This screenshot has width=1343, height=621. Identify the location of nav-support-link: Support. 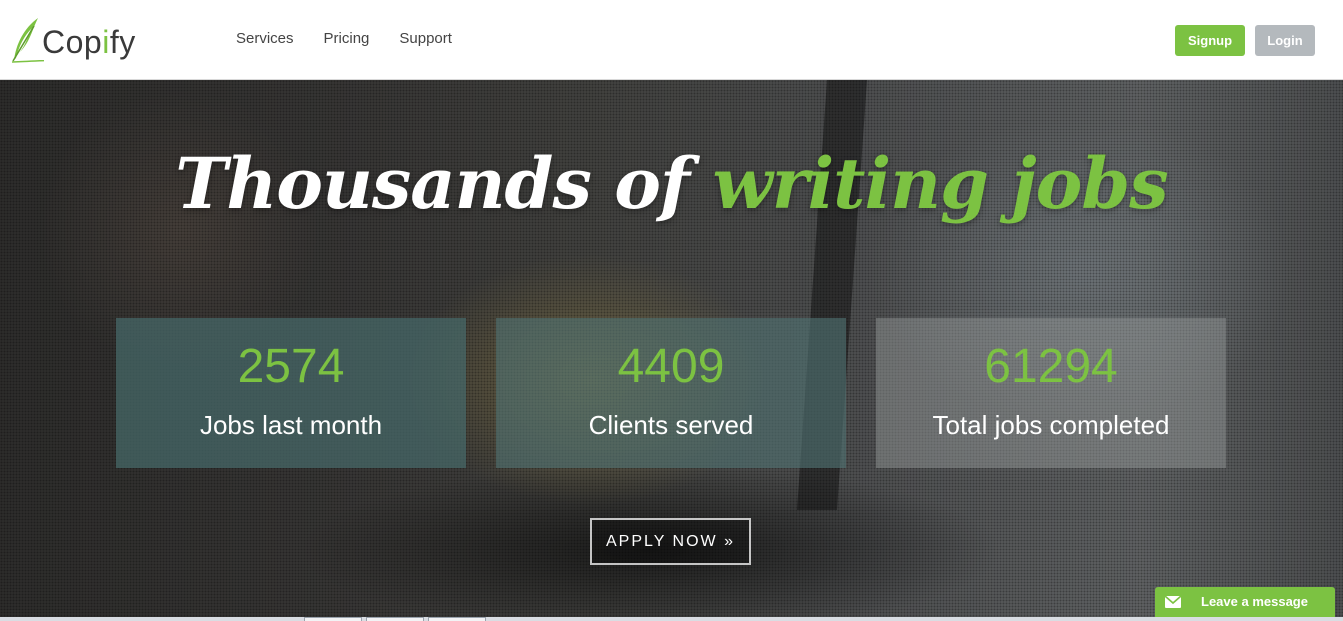
(425, 38).